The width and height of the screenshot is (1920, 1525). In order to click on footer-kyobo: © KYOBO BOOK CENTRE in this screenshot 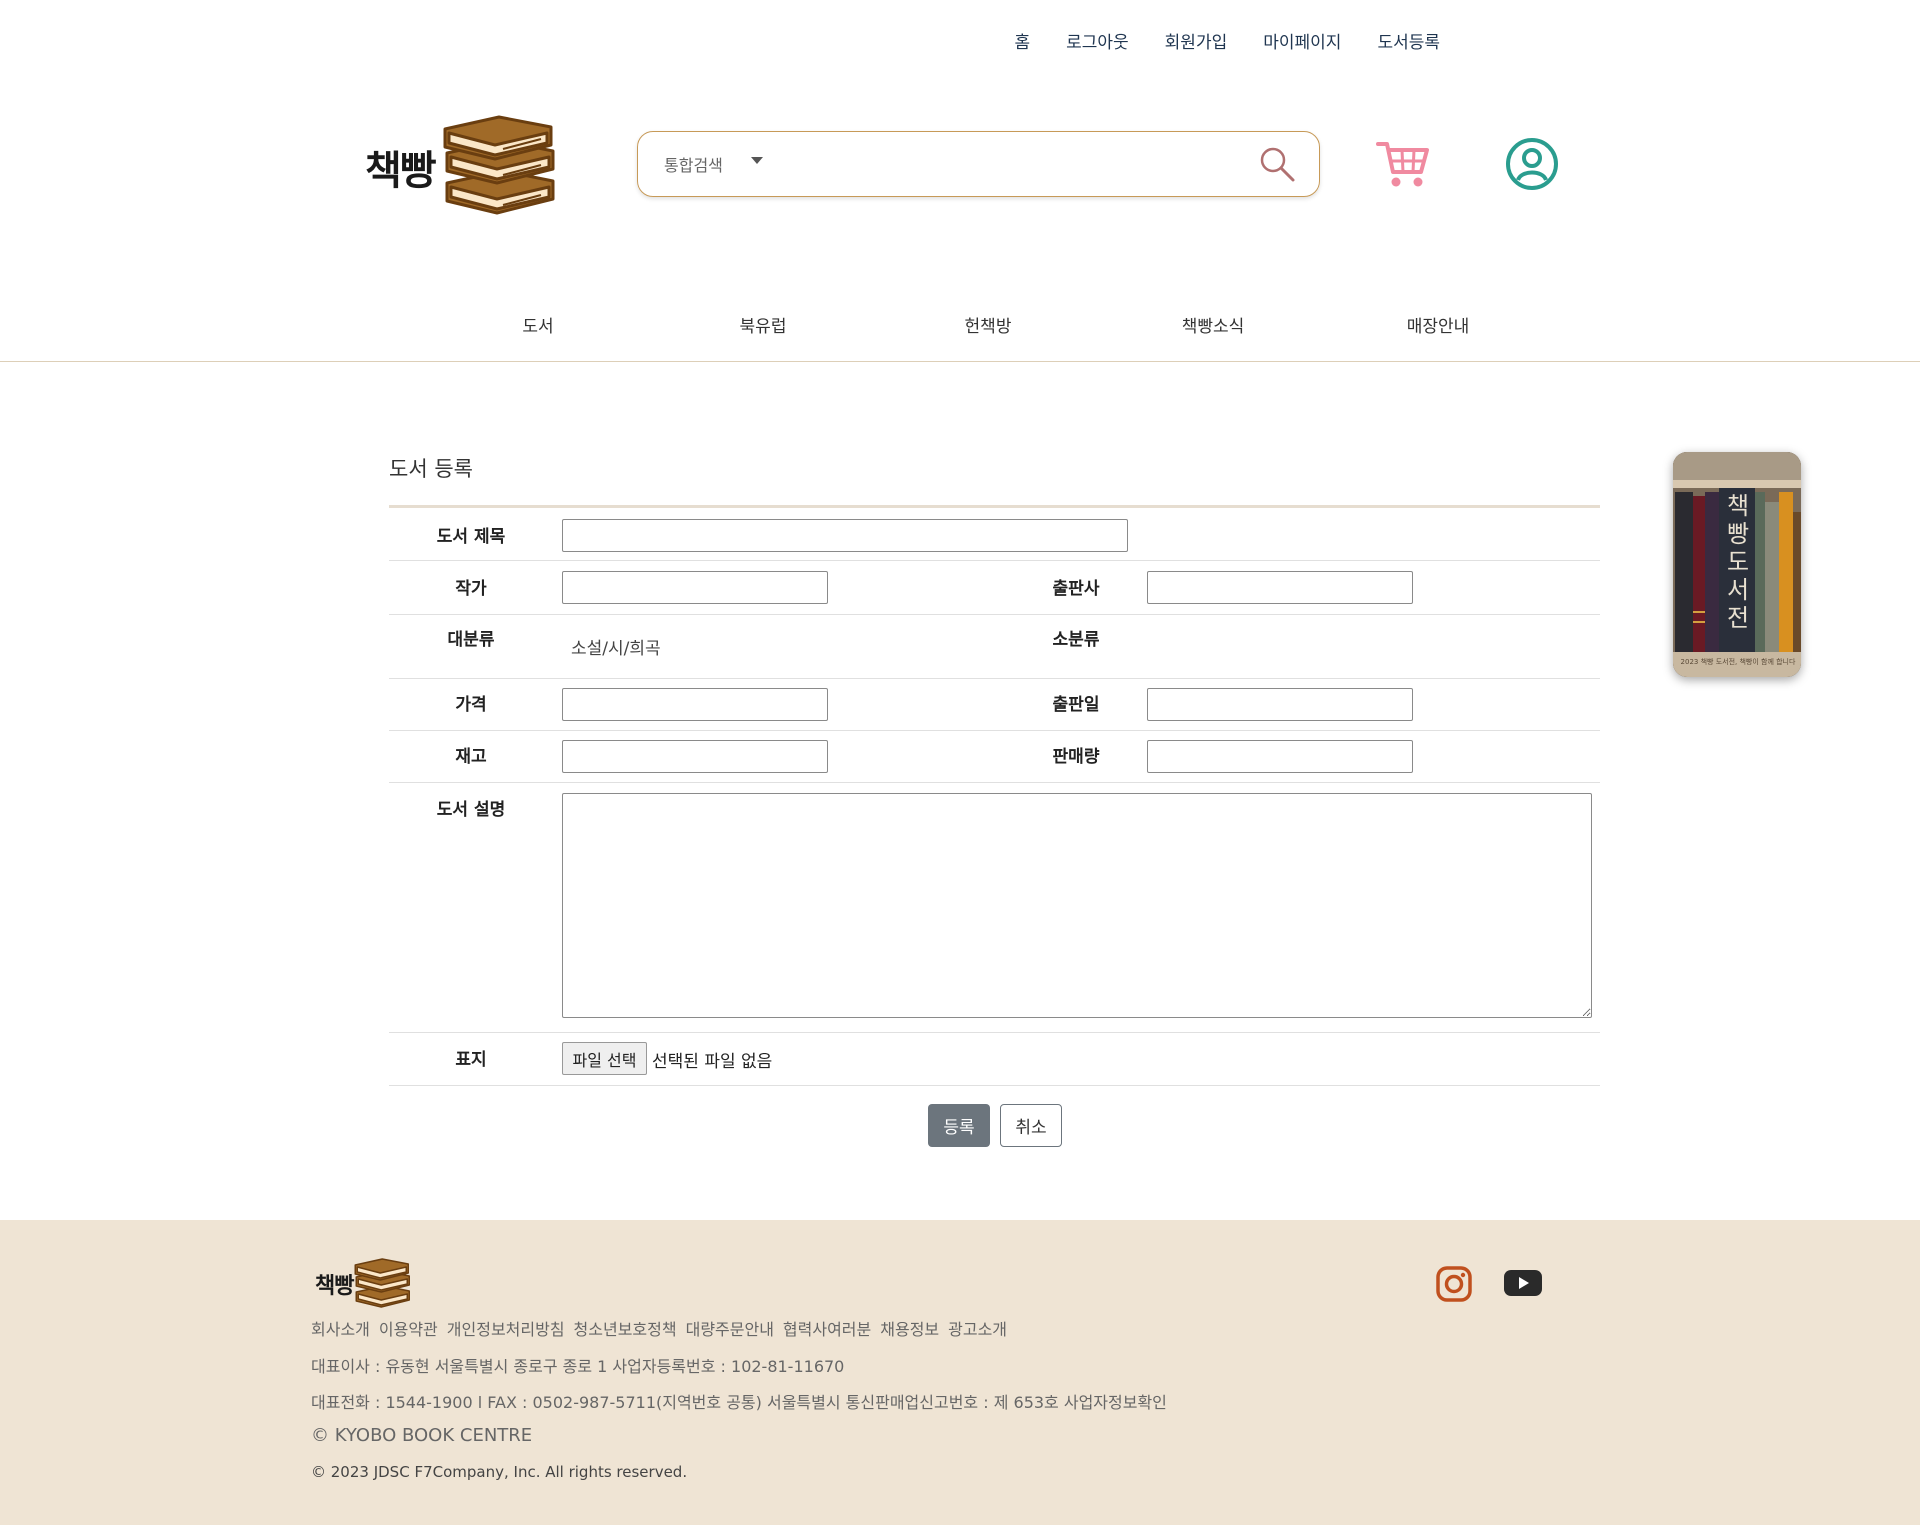, I will do `click(422, 1435)`.